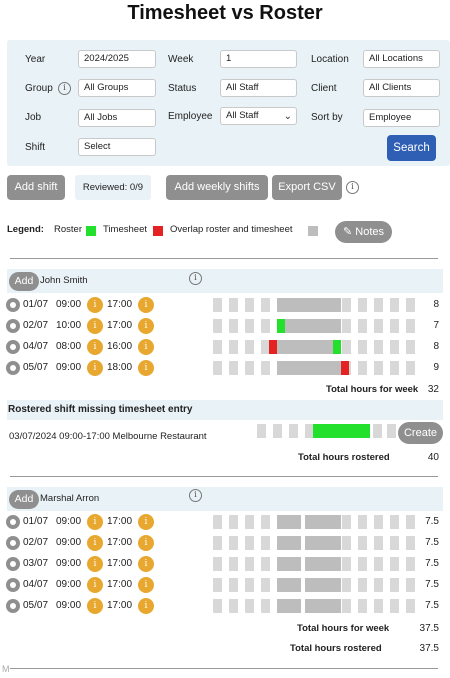 The width and height of the screenshot is (450, 678). I want to click on total-rostered-label: Total hours rostered, so click(336, 648).